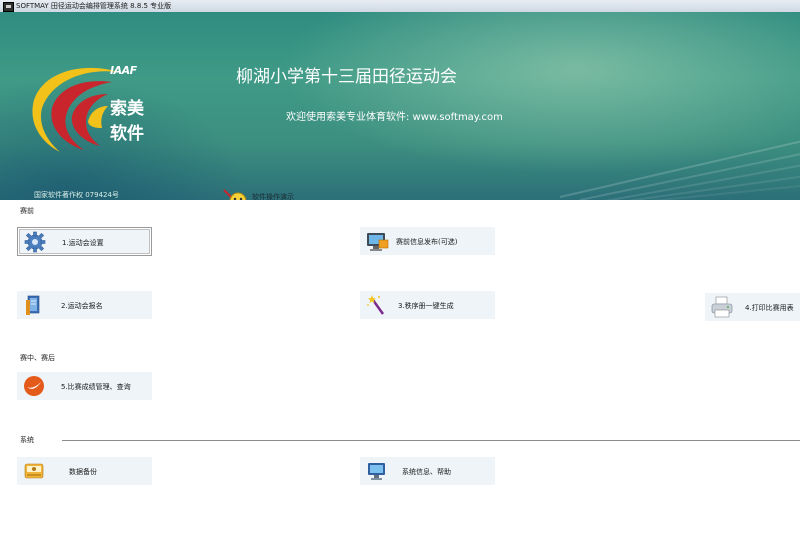  What do you see at coordinates (34, 471) in the screenshot?
I see `backup-drive-icon` at bounding box center [34, 471].